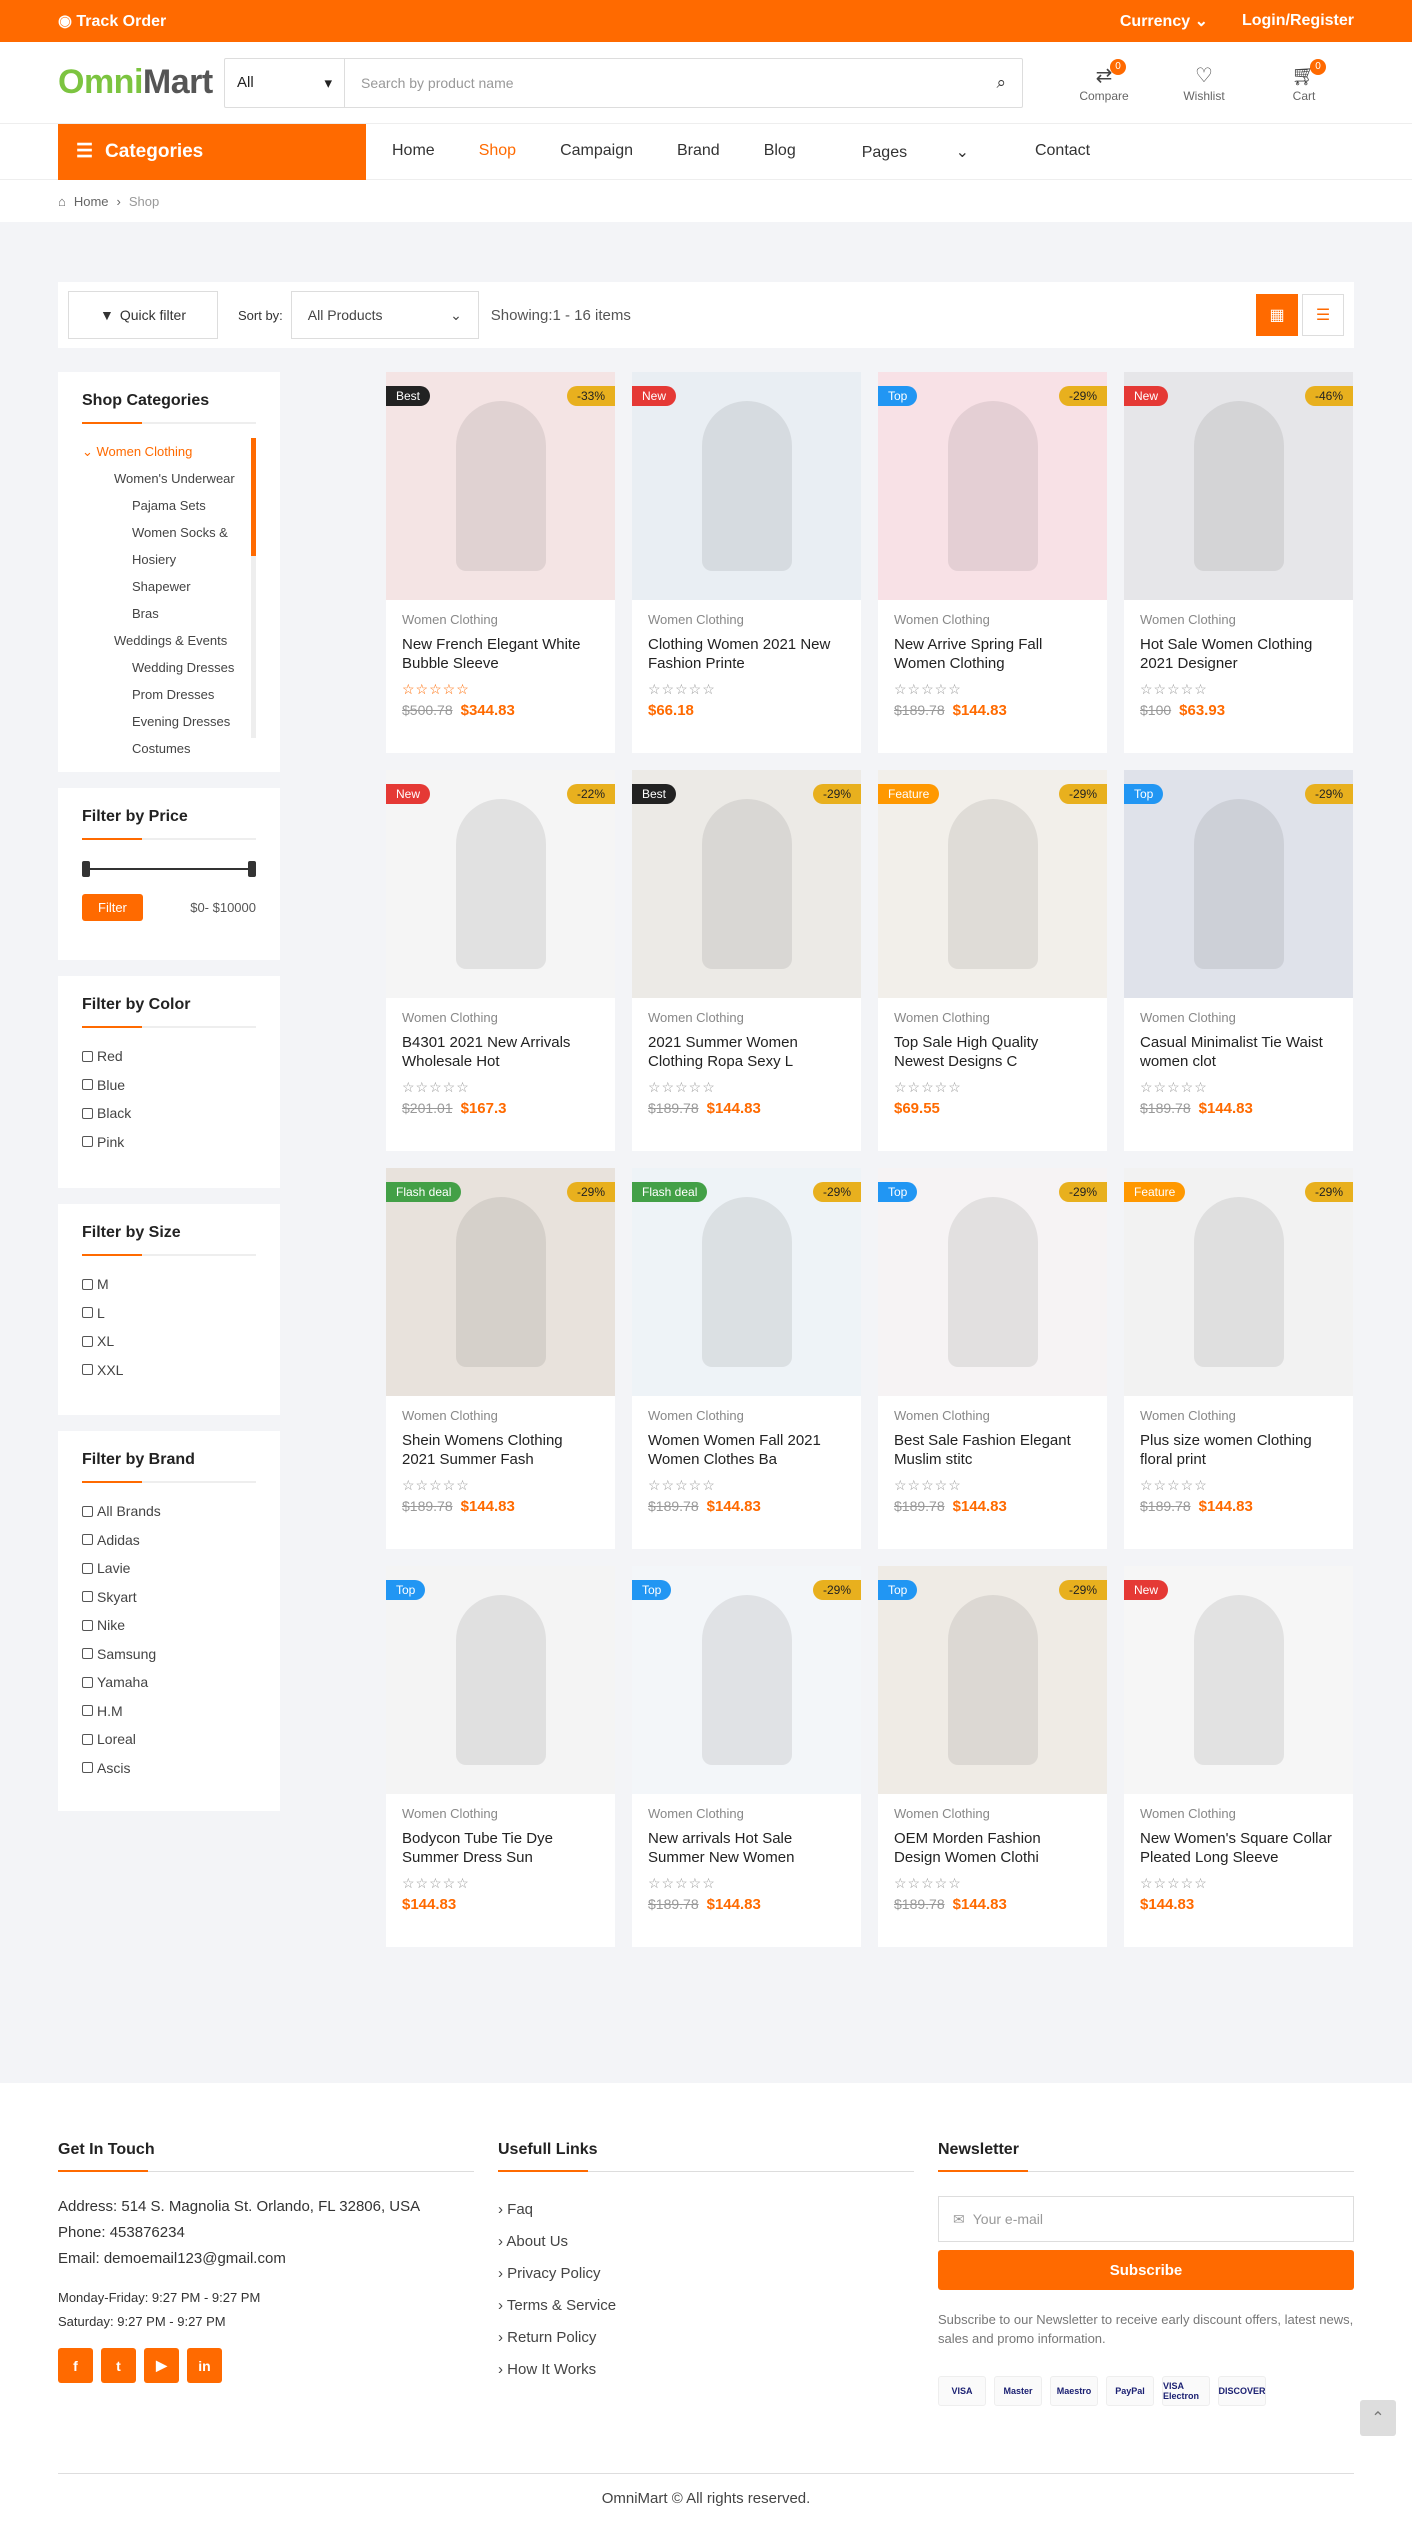  I want to click on facebook-icon: f, so click(75, 2365).